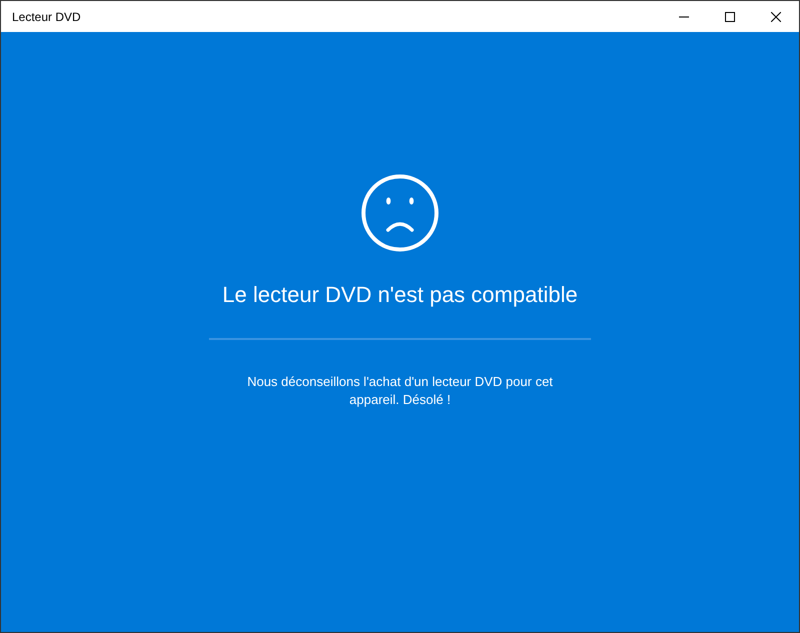 This screenshot has height=633, width=800. What do you see at coordinates (400, 213) in the screenshot?
I see `sad-face-icon` at bounding box center [400, 213].